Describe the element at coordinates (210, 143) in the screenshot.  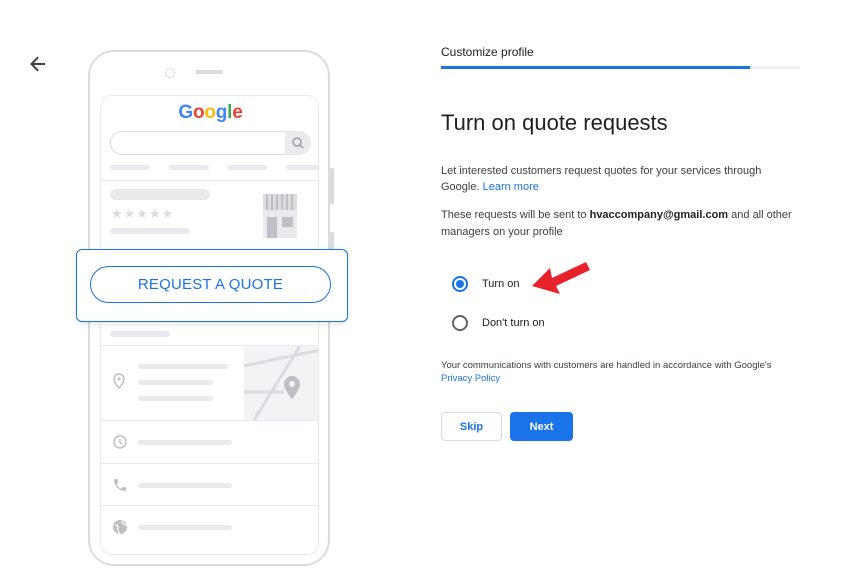
I see `illustration-search-bar` at that location.